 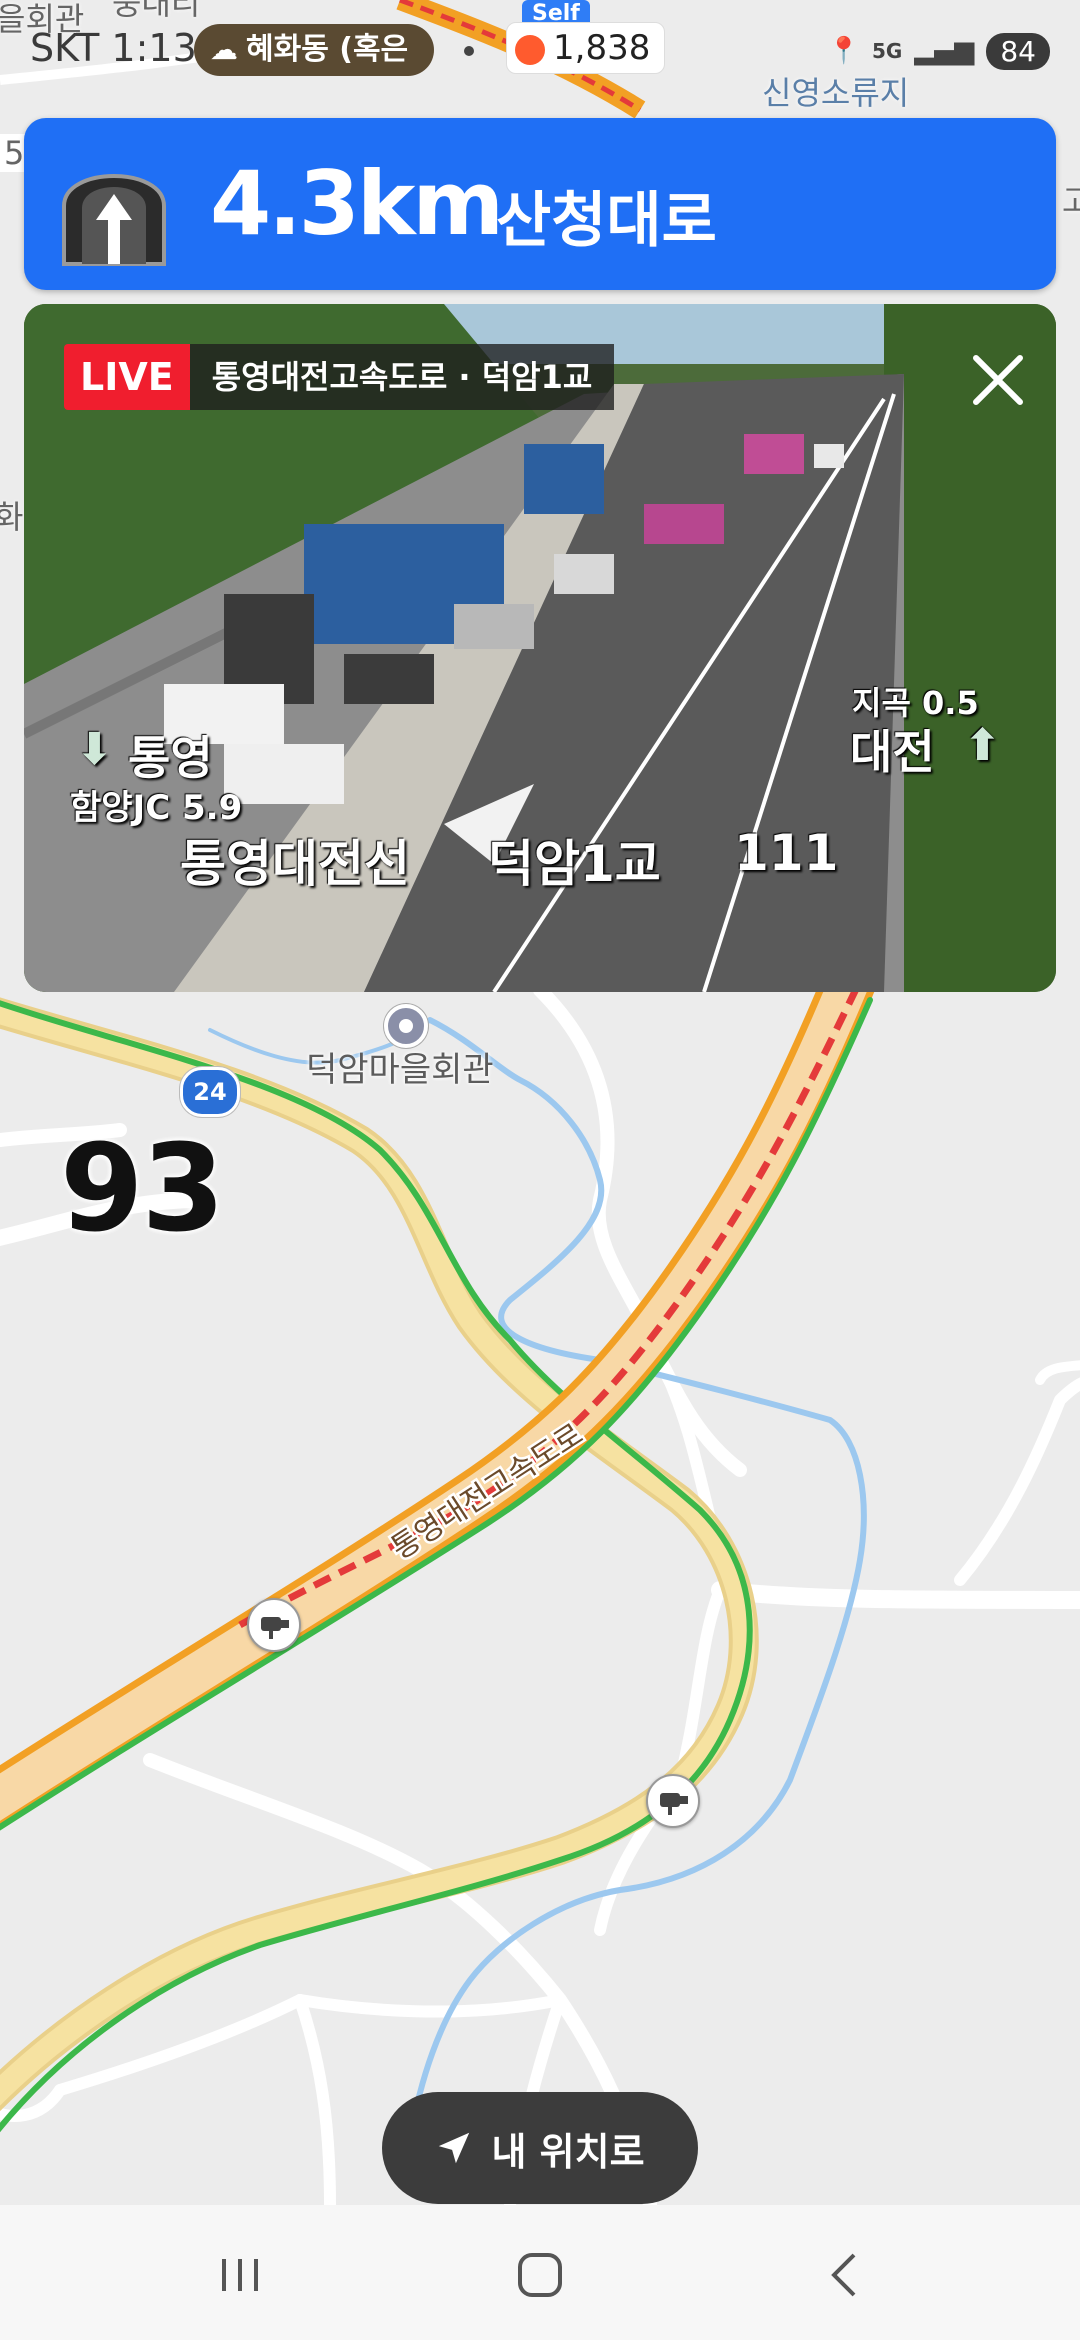 I want to click on home-icon, so click(x=540, y=2275).